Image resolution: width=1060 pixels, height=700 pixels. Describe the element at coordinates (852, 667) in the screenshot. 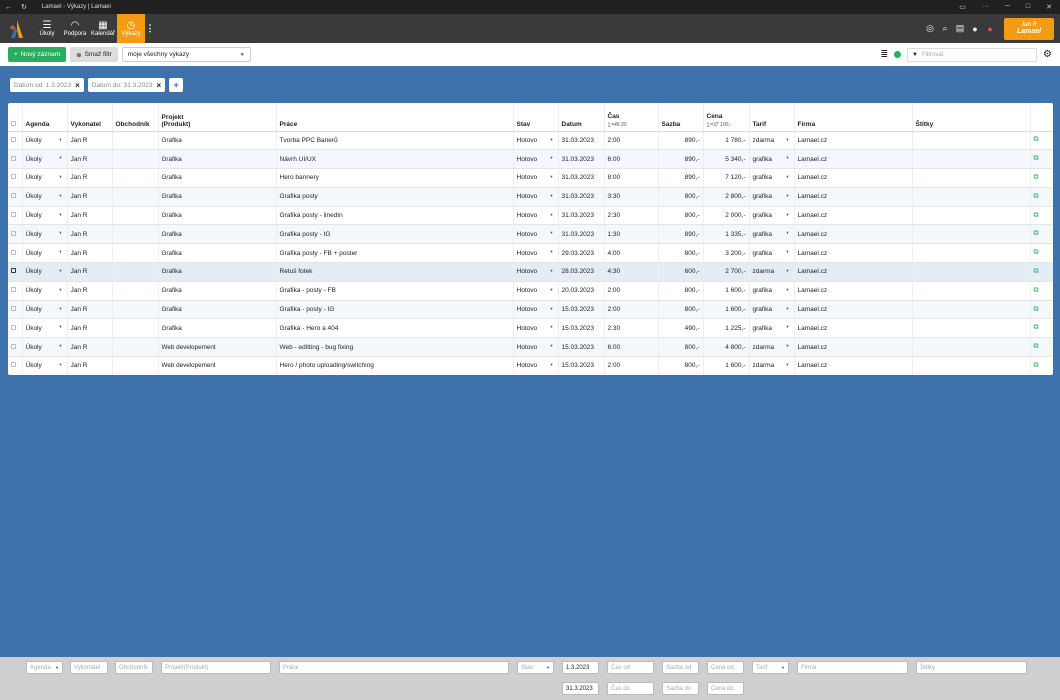

I see `bottom-filter-firma: Firma` at that location.